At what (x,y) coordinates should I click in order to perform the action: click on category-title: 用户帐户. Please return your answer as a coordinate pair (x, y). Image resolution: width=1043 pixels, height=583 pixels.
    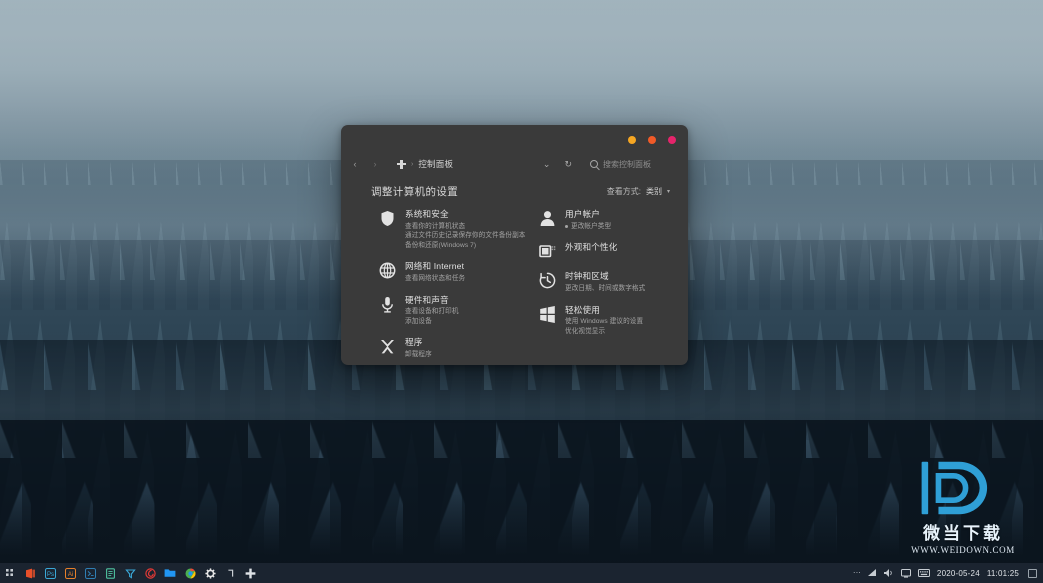
    Looking at the image, I should click on (588, 214).